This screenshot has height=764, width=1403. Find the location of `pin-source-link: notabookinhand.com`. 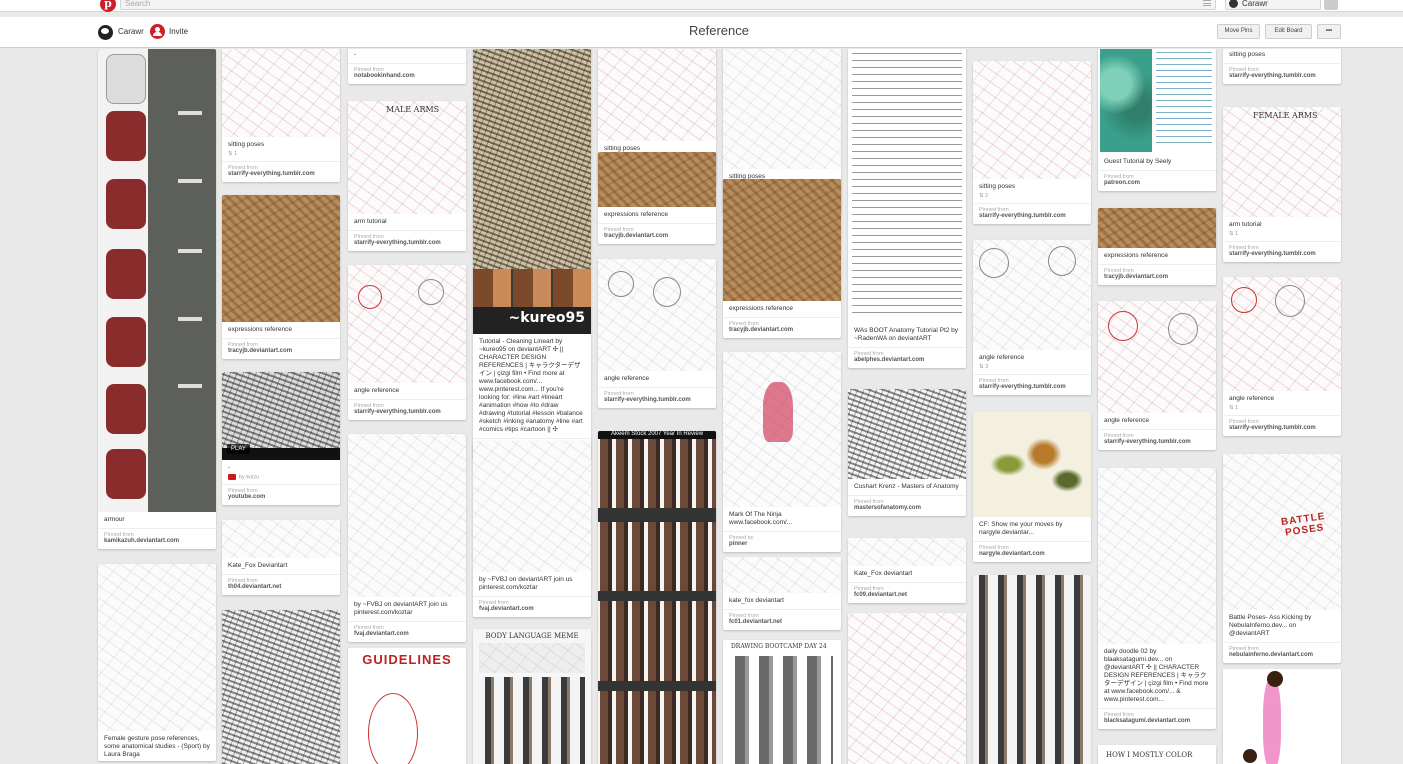

pin-source-link: notabookinhand.com is located at coordinates (407, 78).